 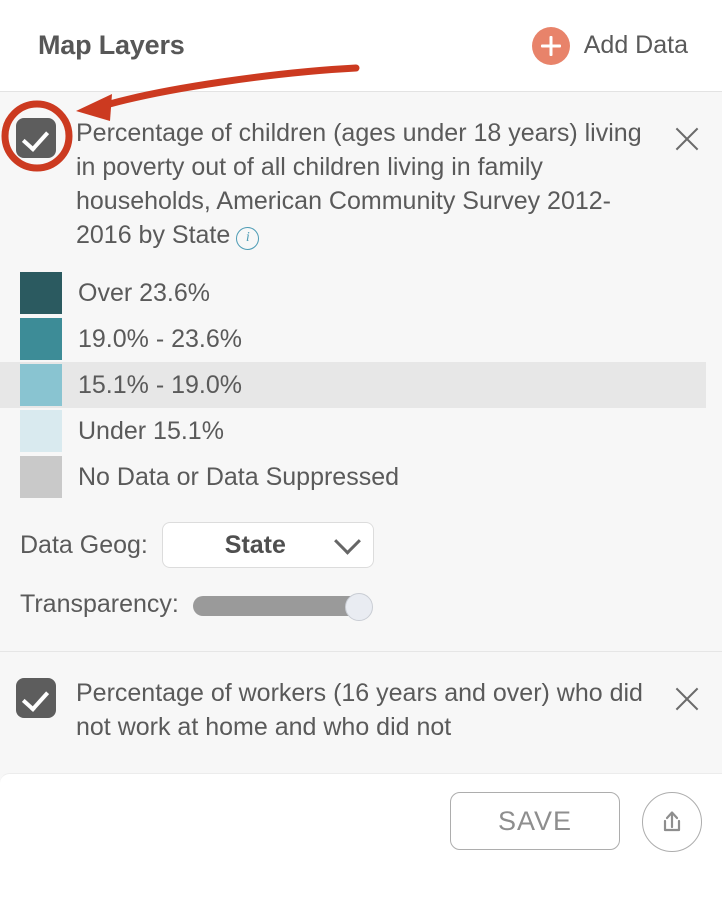 I want to click on transparency-label: Transparency:, so click(x=99, y=604).